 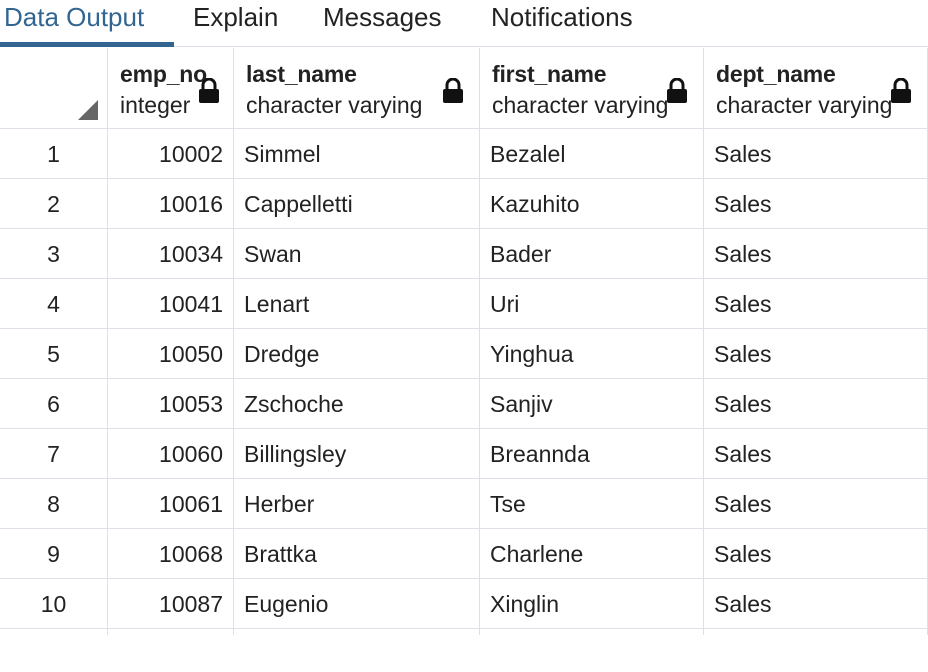 I want to click on table-cell-emp-no: 10050, so click(x=171, y=354).